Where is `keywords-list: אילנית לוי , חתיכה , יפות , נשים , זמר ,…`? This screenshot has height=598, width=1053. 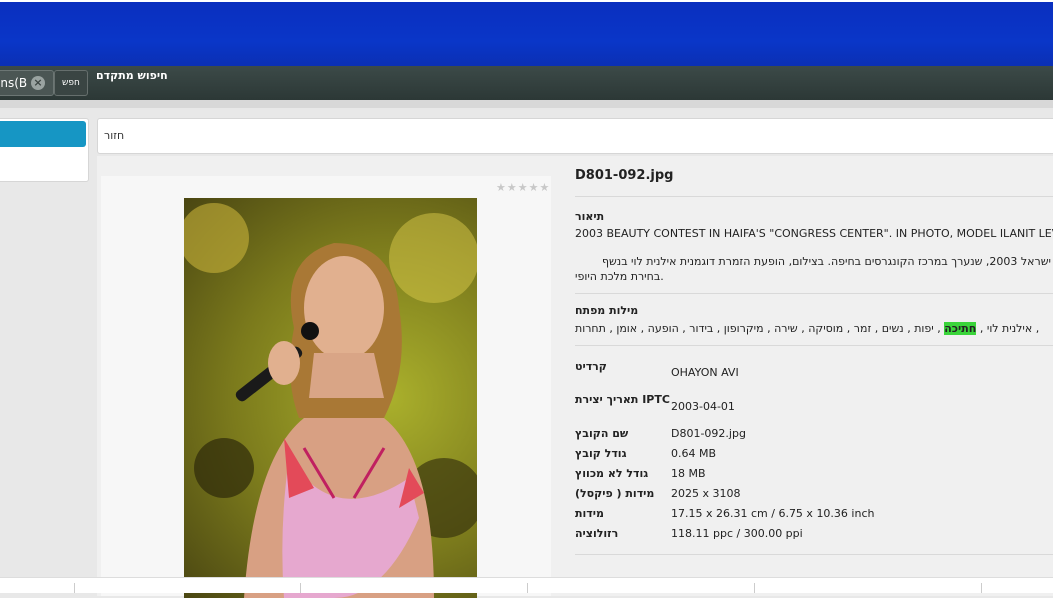 keywords-list: אילנית לוי , חתיכה , יפות , נשים , זמר ,… is located at coordinates (807, 328).